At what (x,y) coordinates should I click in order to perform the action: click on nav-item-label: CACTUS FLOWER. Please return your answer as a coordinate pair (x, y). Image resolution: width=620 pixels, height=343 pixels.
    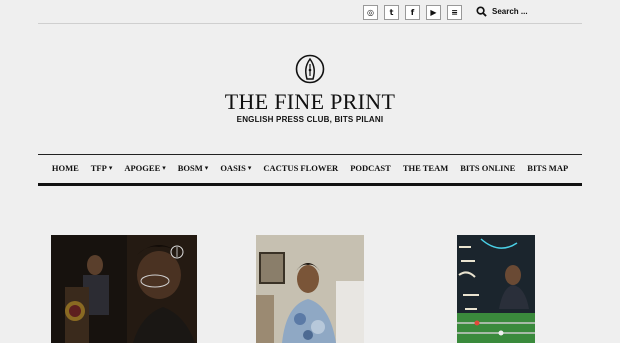
    Looking at the image, I should click on (301, 168).